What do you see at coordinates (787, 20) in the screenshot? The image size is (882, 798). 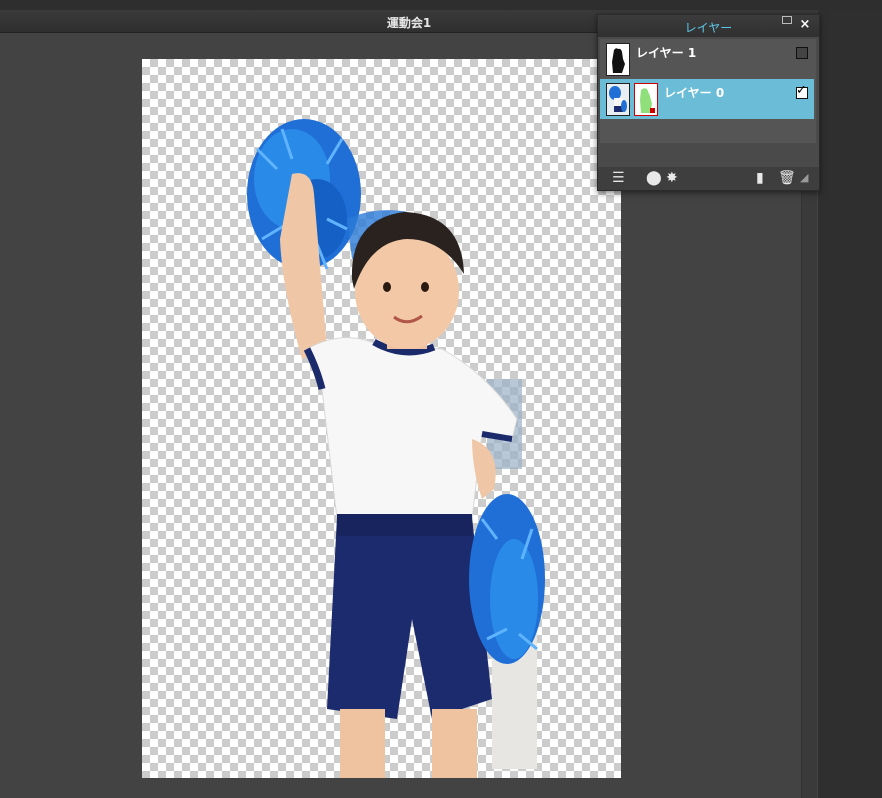 I see `minimize-icon` at bounding box center [787, 20].